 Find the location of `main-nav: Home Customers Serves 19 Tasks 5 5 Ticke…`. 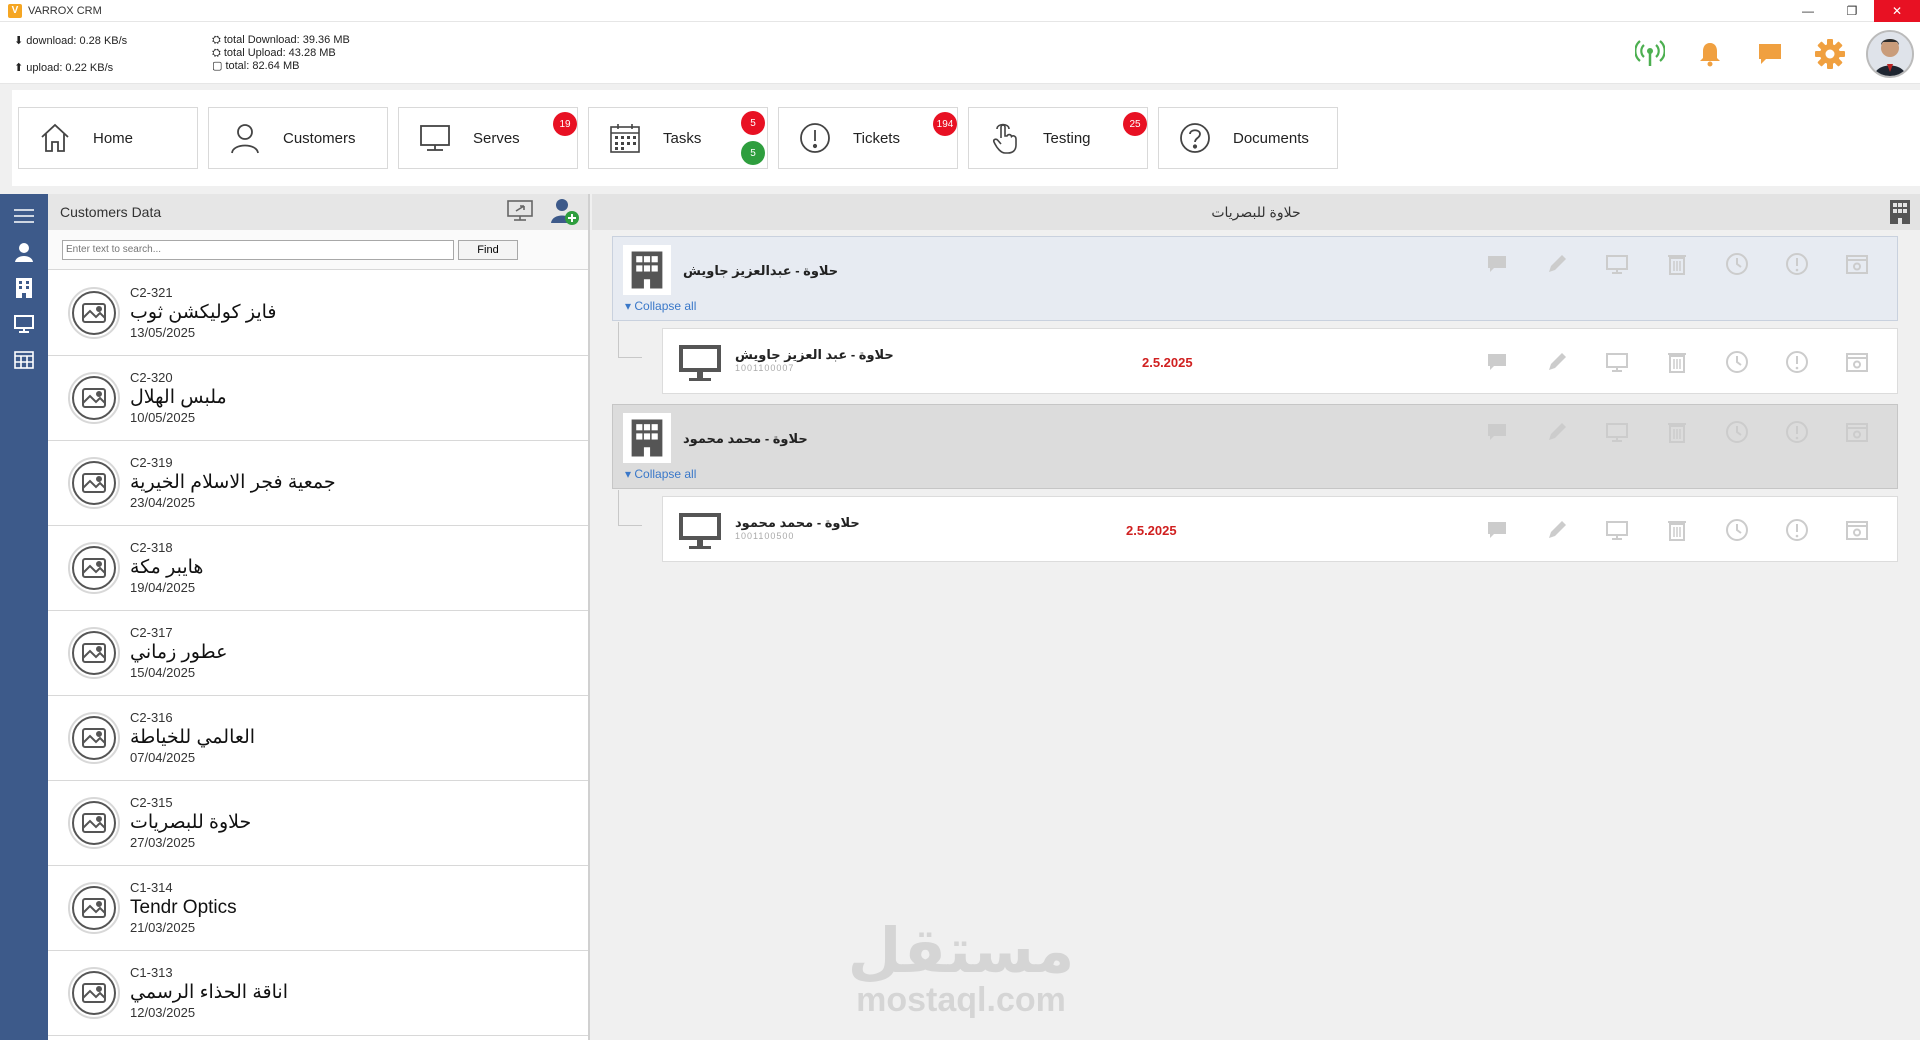

main-nav: Home Customers Serves 19 Tasks 5 5 Ticke… is located at coordinates (966, 138).